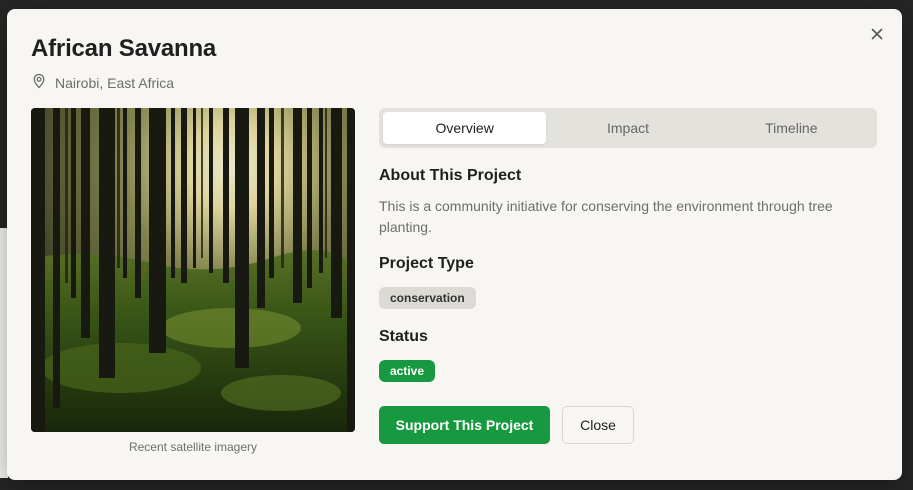 The image size is (913, 490). What do you see at coordinates (124, 48) in the screenshot?
I see `project-title: African Savanna` at bounding box center [124, 48].